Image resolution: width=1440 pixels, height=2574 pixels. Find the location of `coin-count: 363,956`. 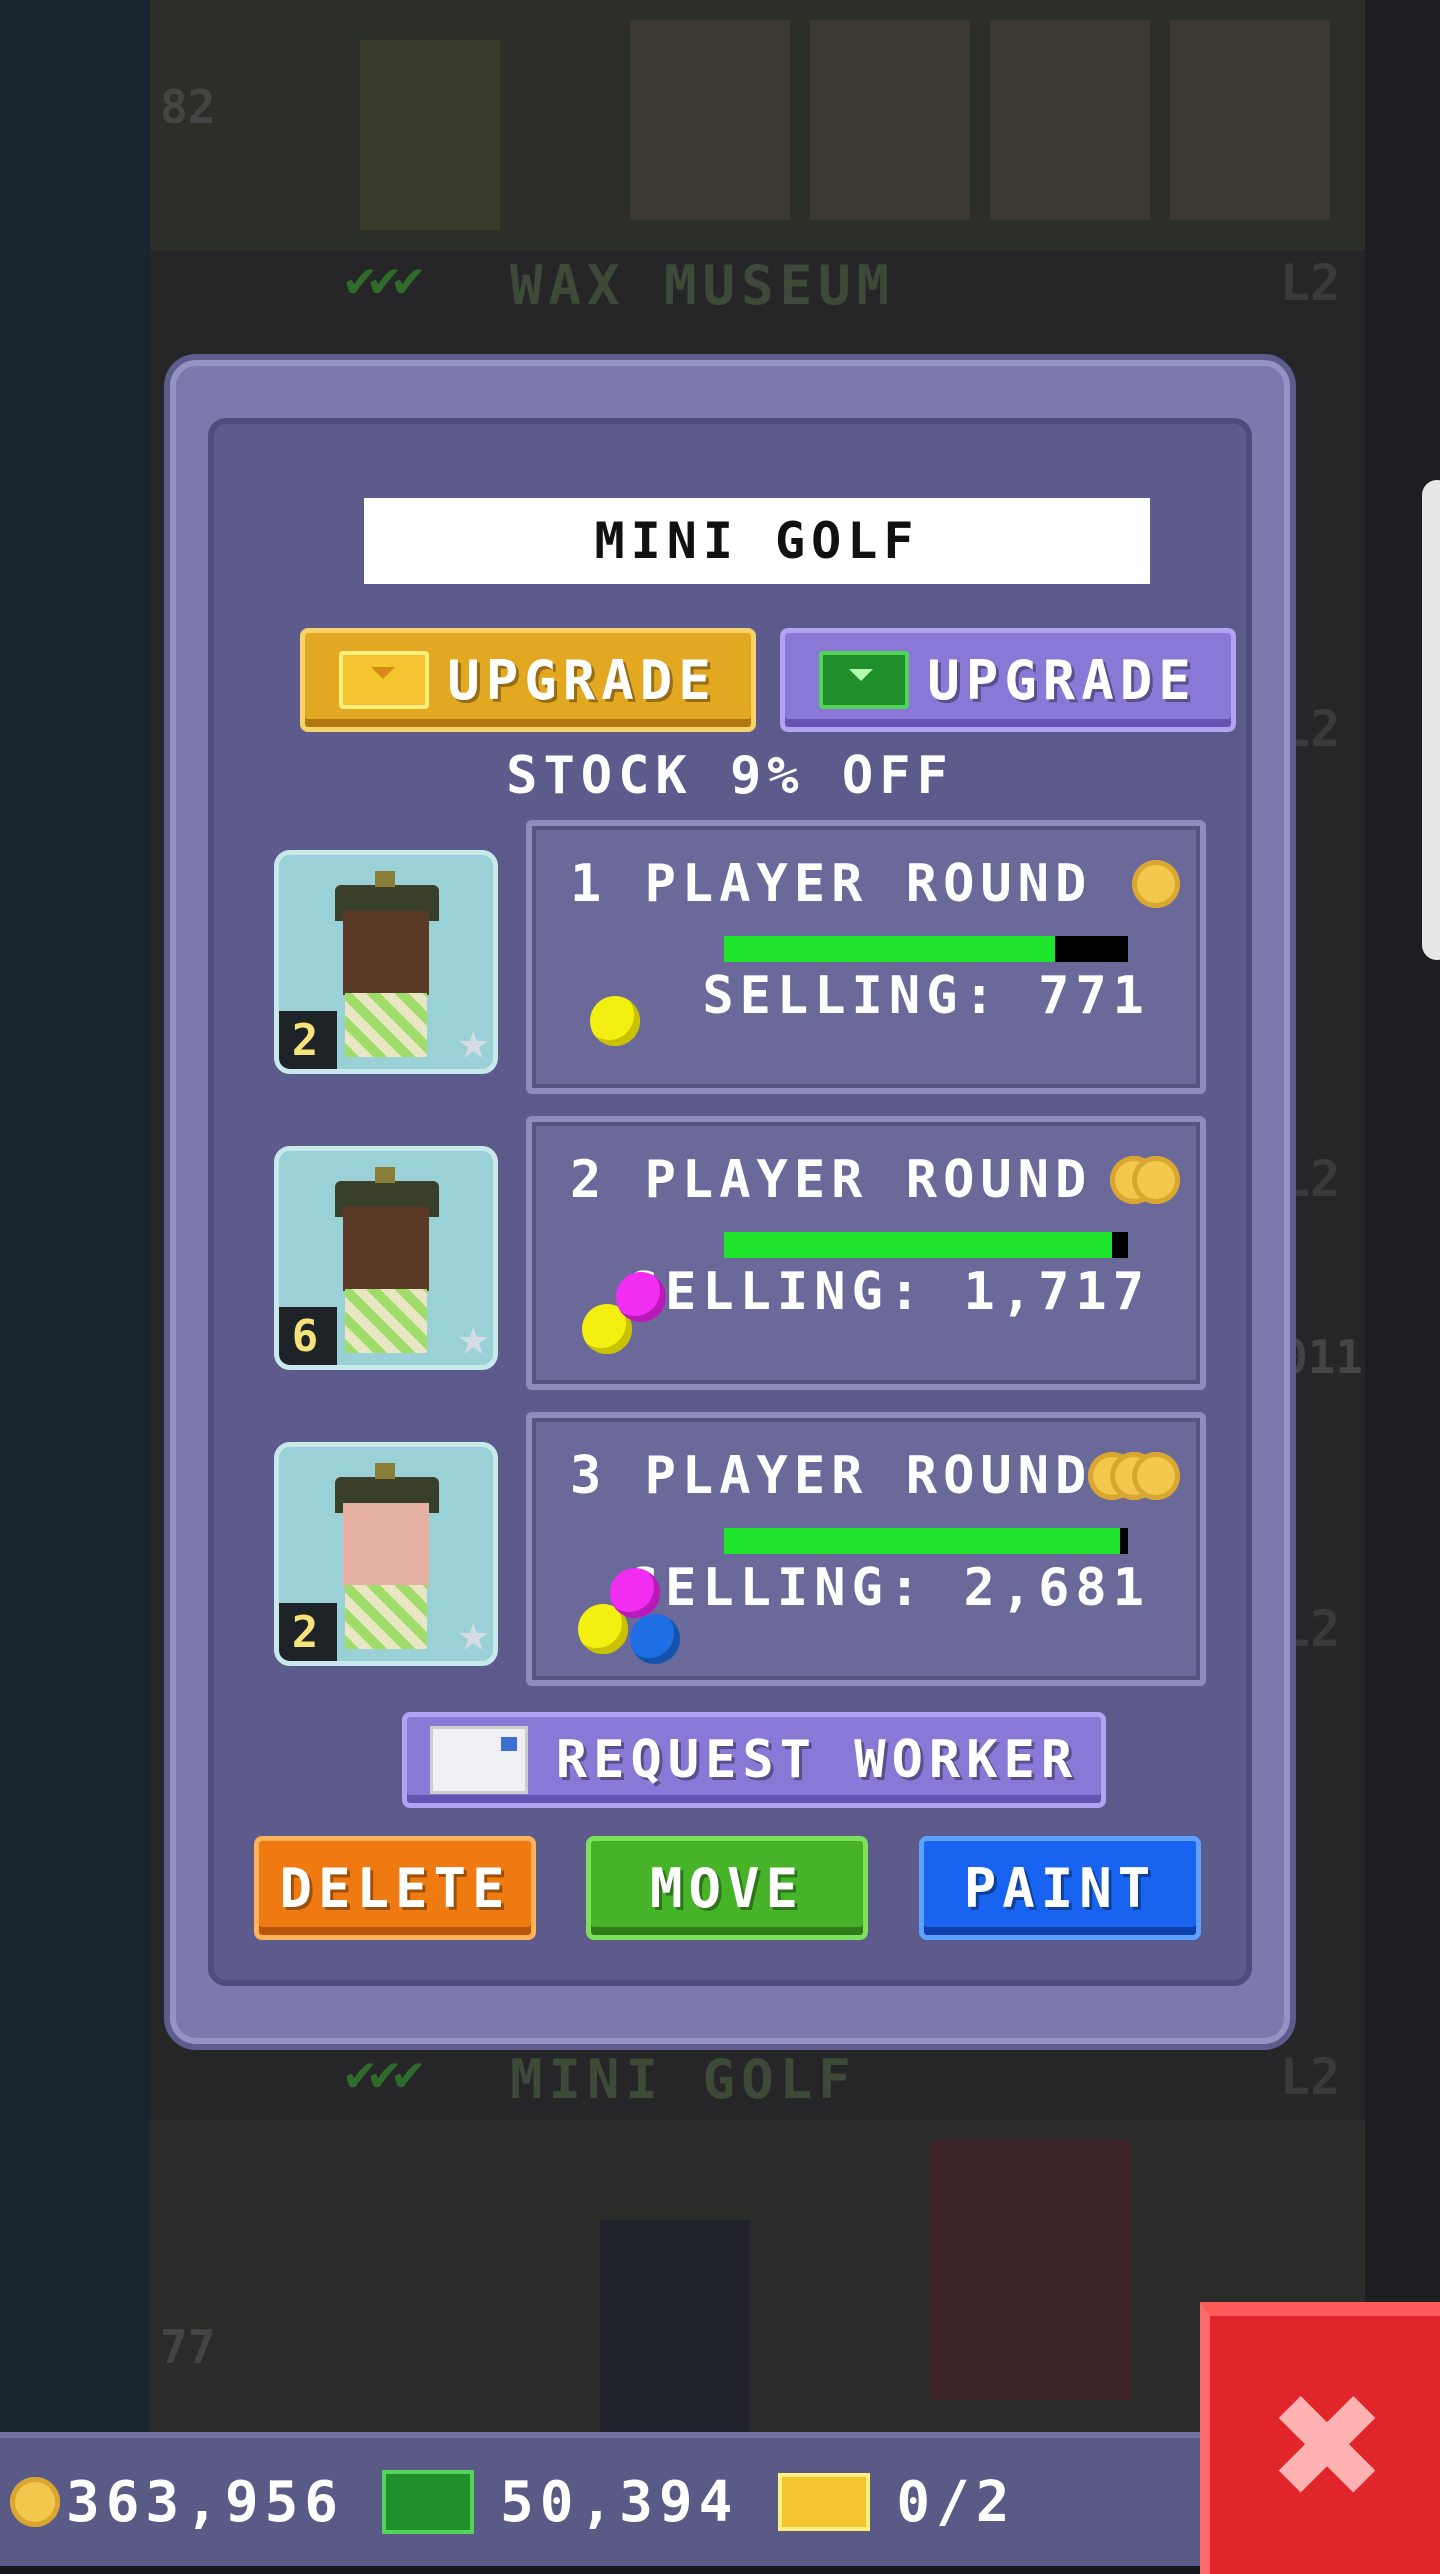

coin-count: 363,956 is located at coordinates (205, 2502).